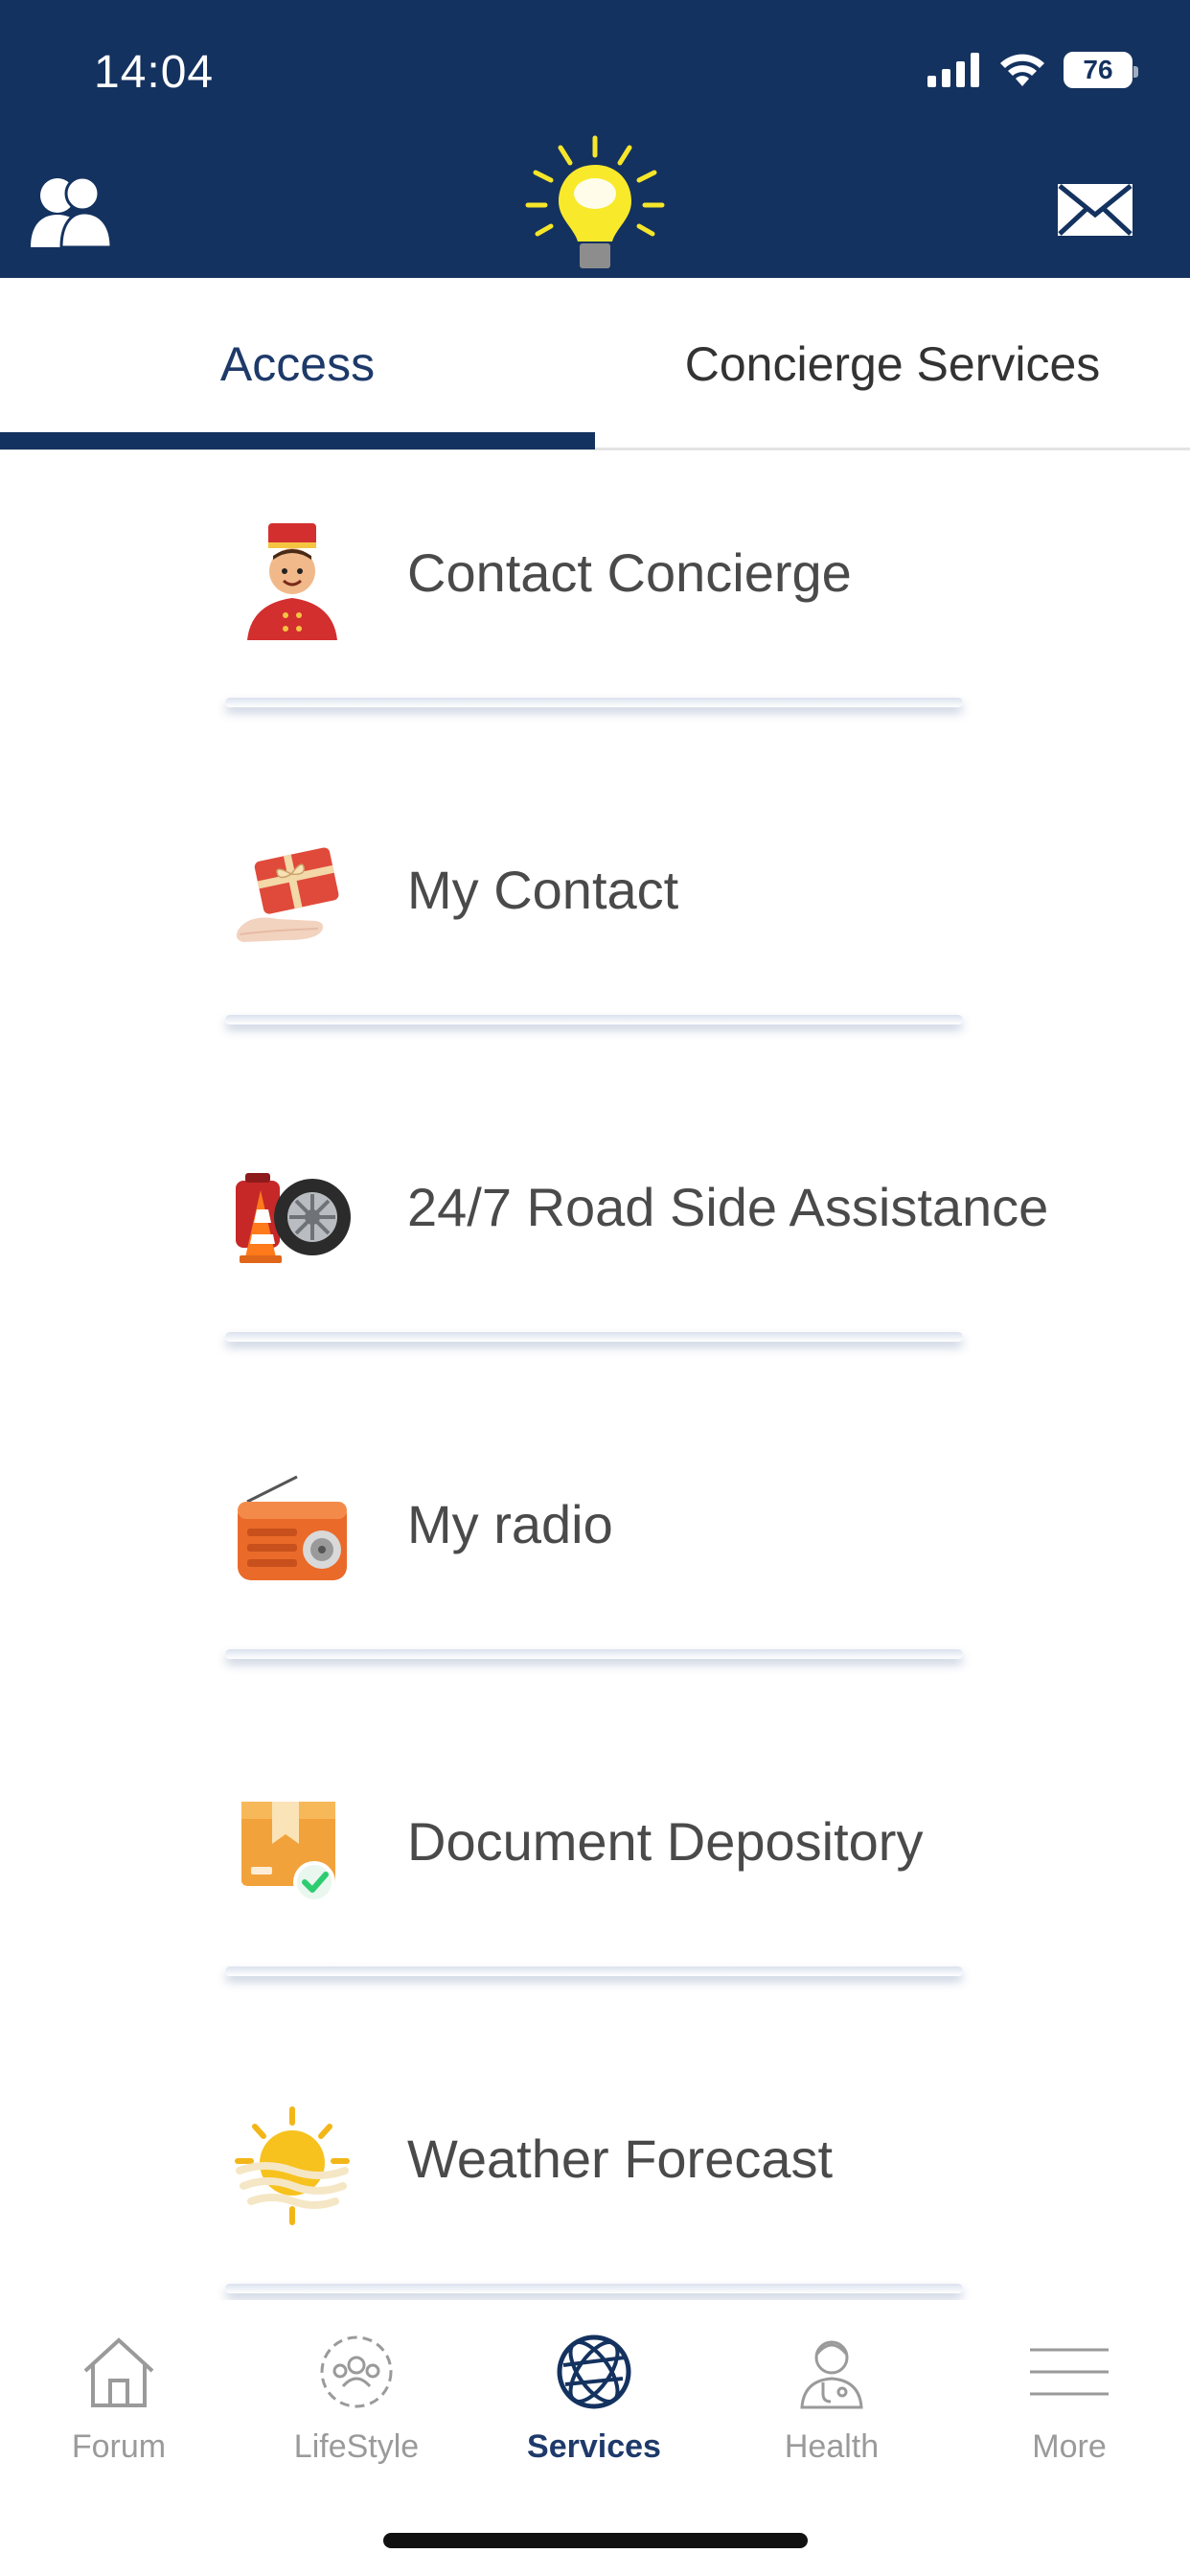 The height and width of the screenshot is (2576, 1190). Describe the element at coordinates (71, 210) in the screenshot. I see `users-icon` at that location.